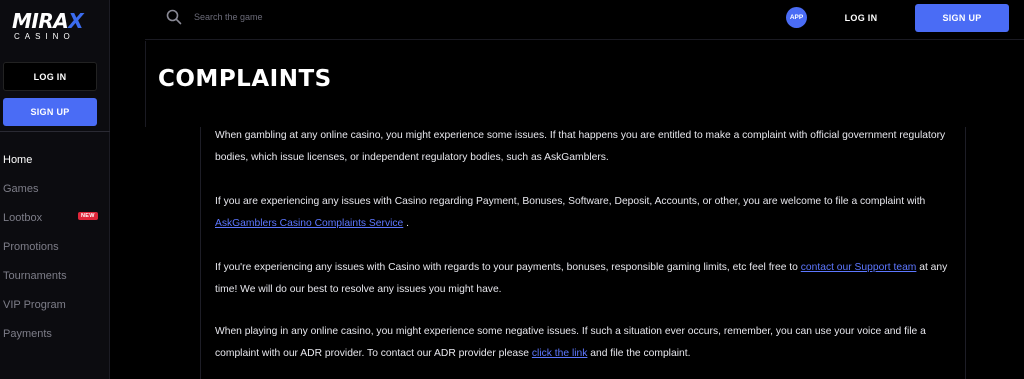 Image resolution: width=1024 pixels, height=379 pixels. What do you see at coordinates (48, 21) in the screenshot?
I see `logo-wordmark: MIRAX` at bounding box center [48, 21].